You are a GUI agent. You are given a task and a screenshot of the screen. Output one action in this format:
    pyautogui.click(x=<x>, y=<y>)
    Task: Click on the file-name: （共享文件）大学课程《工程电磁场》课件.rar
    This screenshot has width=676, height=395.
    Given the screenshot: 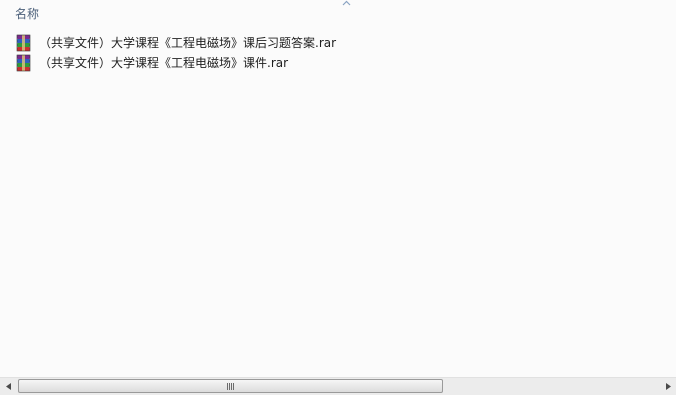 What is the action you would take?
    pyautogui.click(x=164, y=63)
    